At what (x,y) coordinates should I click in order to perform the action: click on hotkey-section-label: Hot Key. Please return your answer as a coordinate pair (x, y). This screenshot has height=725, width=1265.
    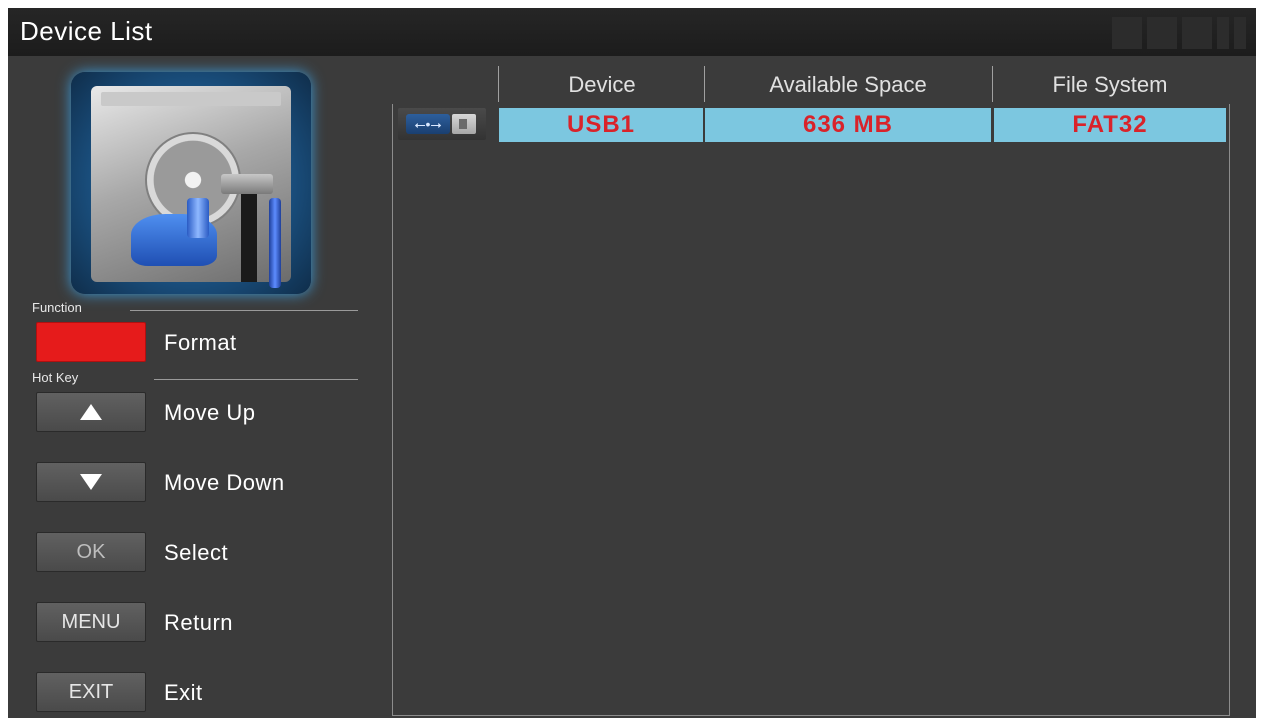
    Looking at the image, I should click on (55, 377).